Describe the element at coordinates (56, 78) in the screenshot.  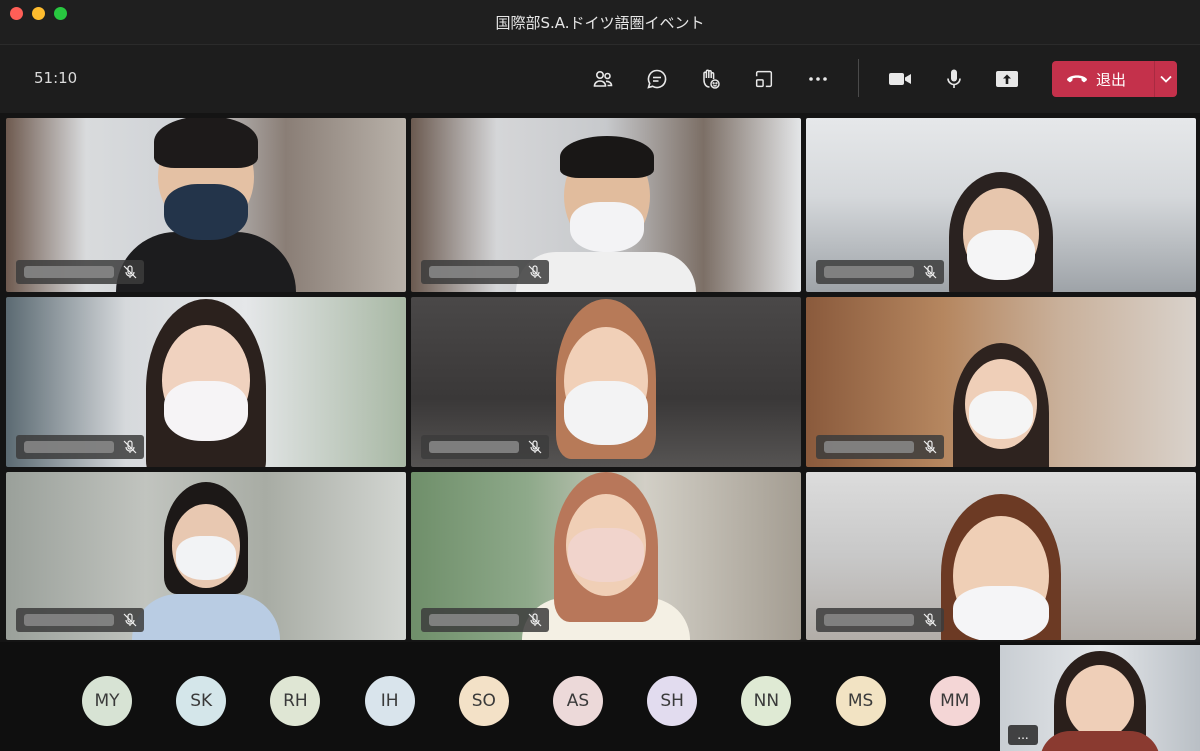
I see `meeting-timer: 51:10` at that location.